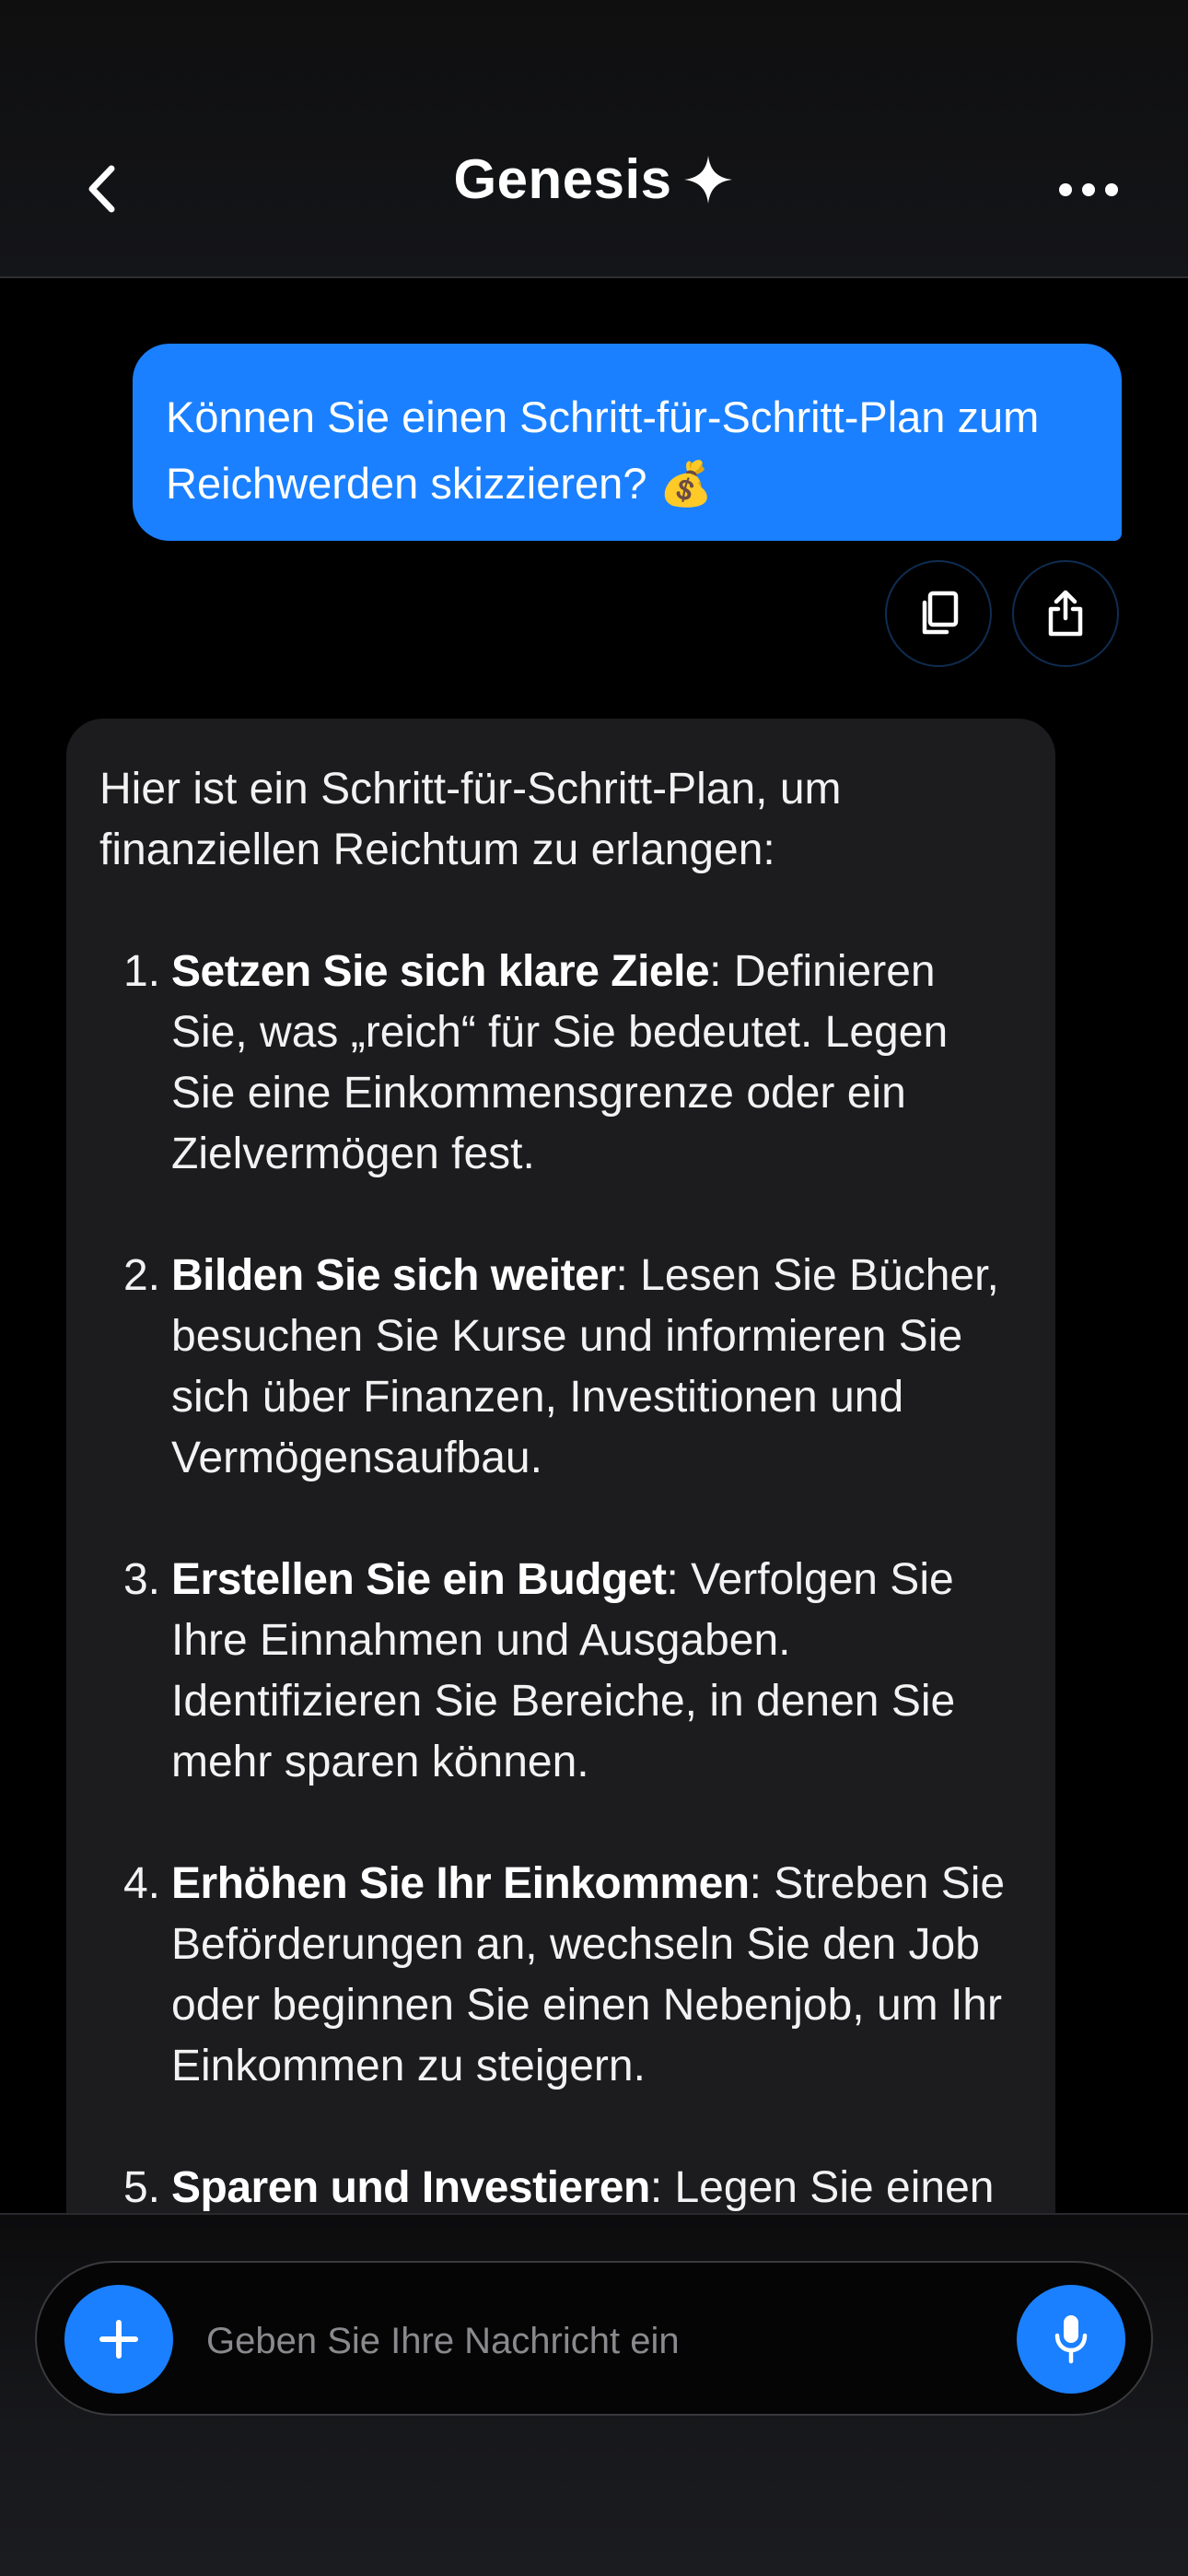  I want to click on composer-pill, so click(594, 2338).